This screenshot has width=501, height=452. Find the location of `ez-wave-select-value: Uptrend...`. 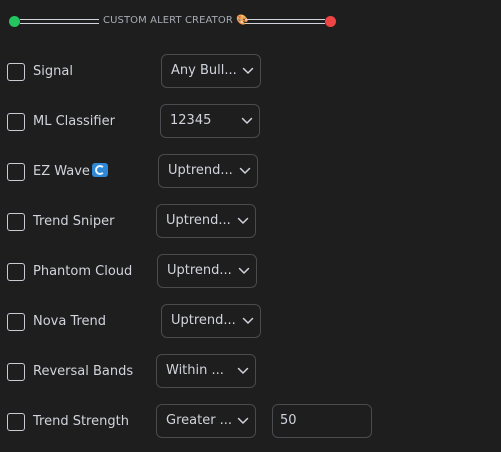

ez-wave-select-value: Uptrend... is located at coordinates (200, 170).